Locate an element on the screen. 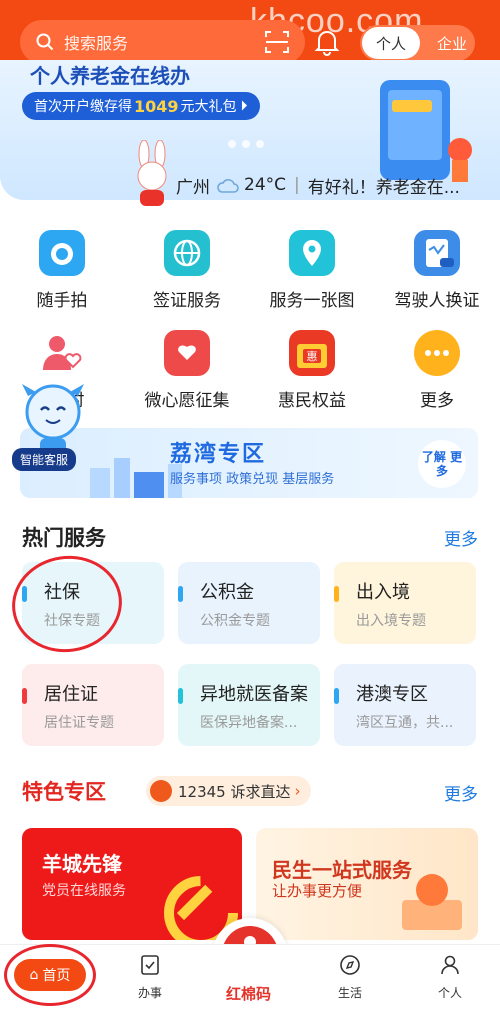  assistant-label: 智能客服 is located at coordinates (44, 459).